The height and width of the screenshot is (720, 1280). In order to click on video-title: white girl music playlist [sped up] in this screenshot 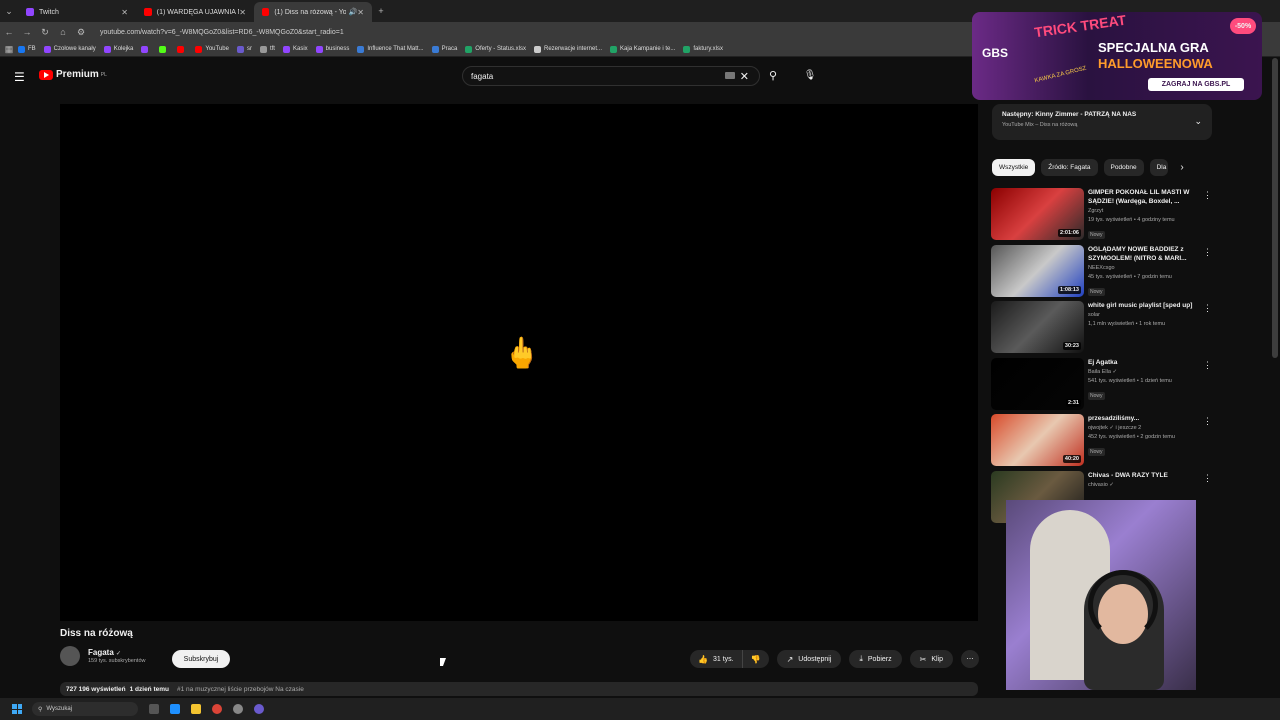, I will do `click(1144, 305)`.